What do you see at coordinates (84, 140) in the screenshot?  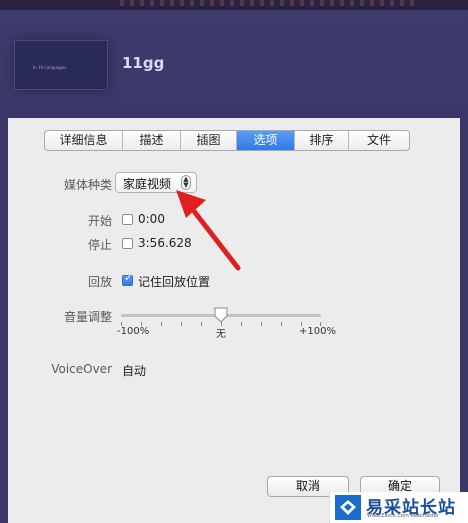 I see `tab-details: 详细信息` at bounding box center [84, 140].